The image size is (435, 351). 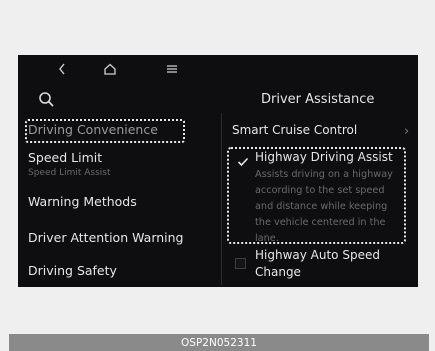 I want to click on auto-speed-checkbox, so click(x=240, y=263).